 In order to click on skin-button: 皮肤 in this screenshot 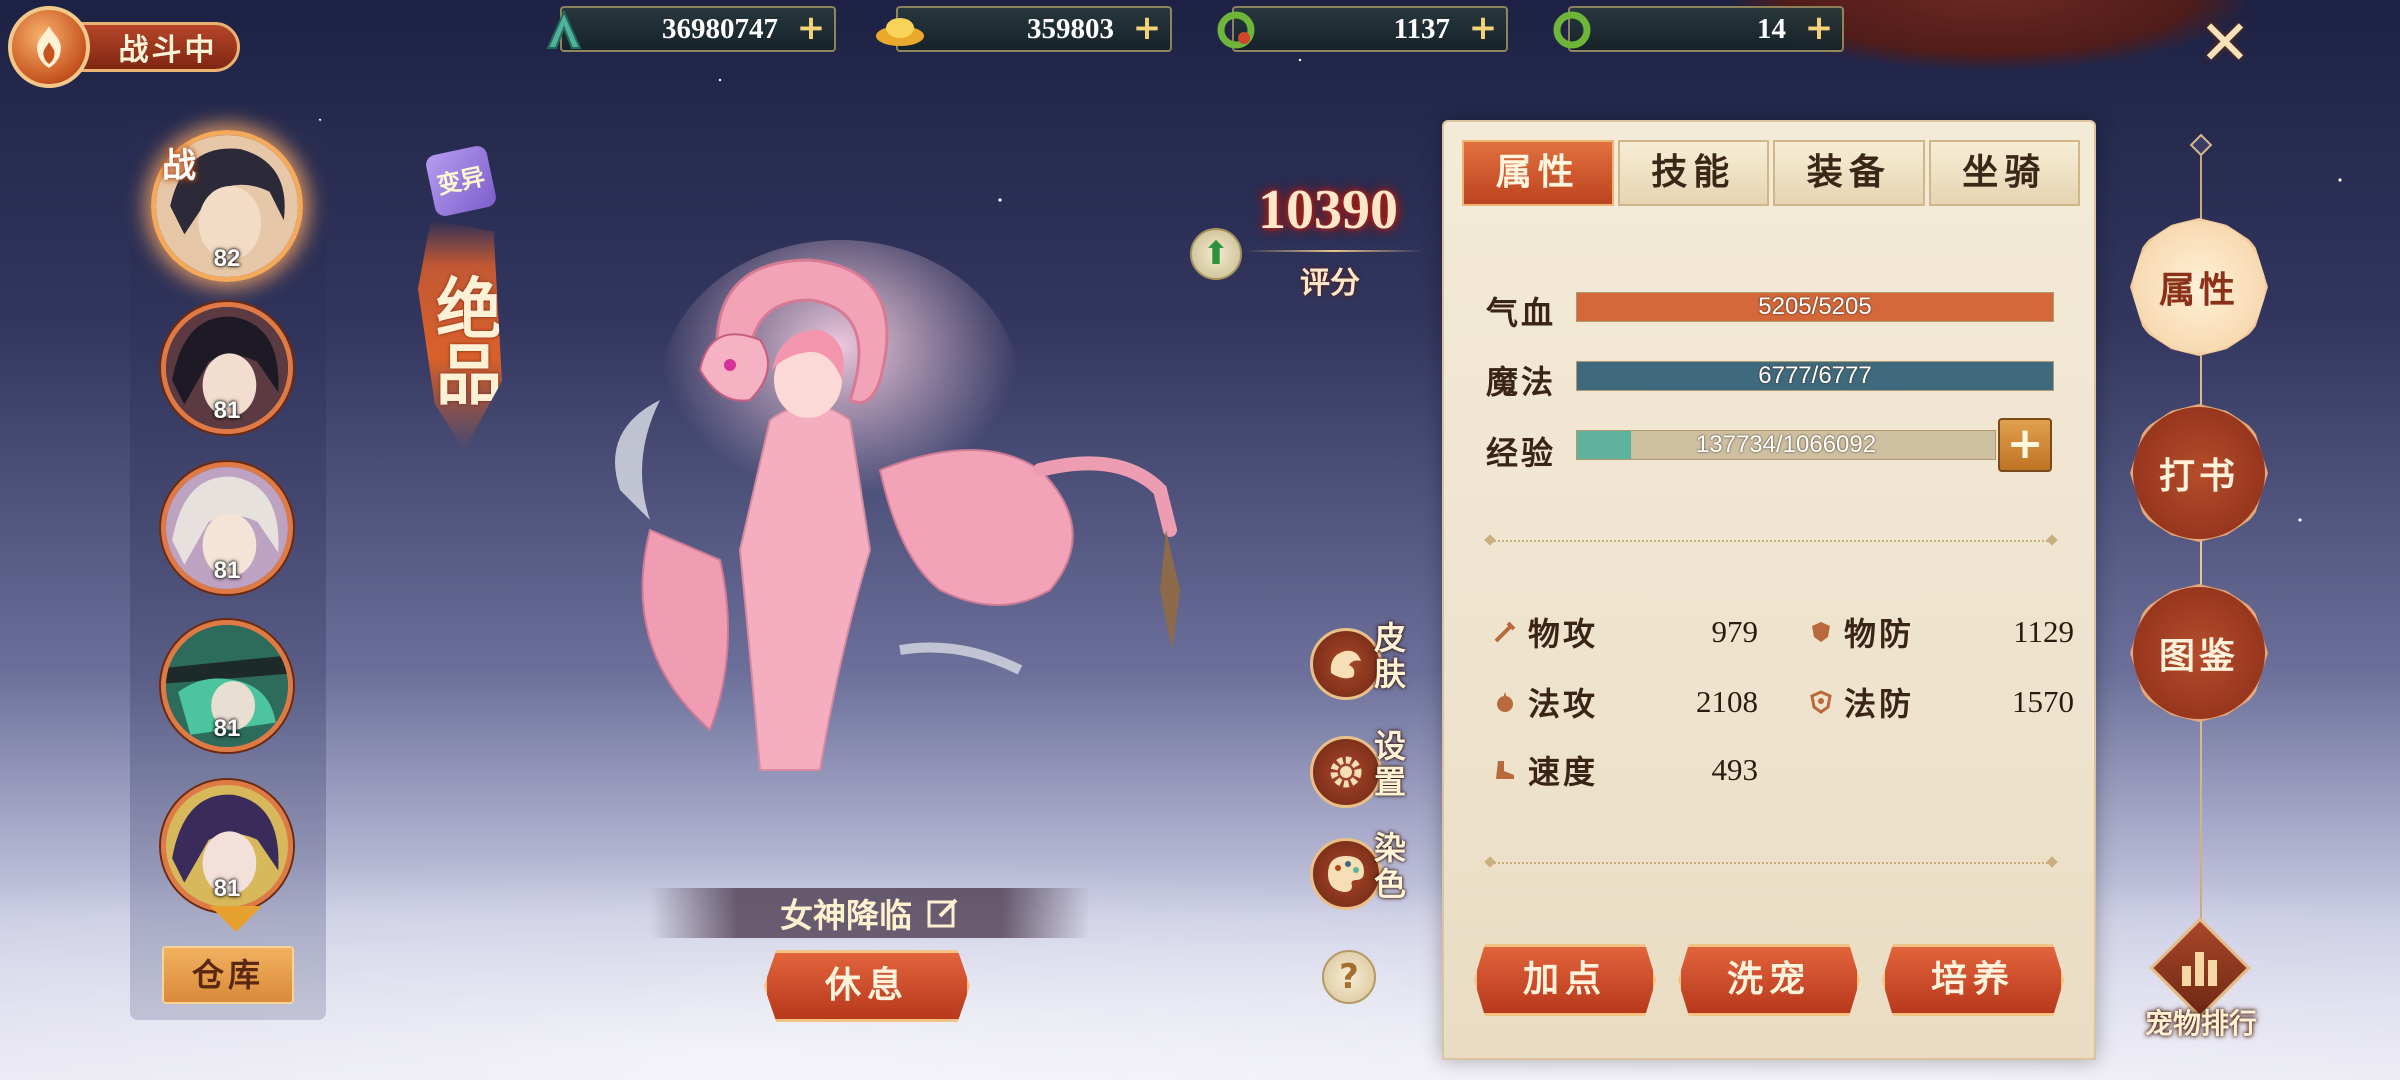, I will do `click(1365, 670)`.